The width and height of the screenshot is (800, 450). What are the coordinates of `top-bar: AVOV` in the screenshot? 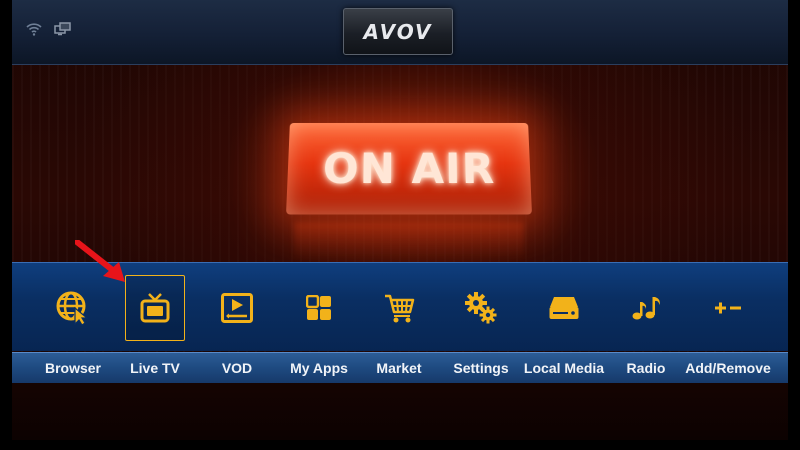 It's located at (400, 32).